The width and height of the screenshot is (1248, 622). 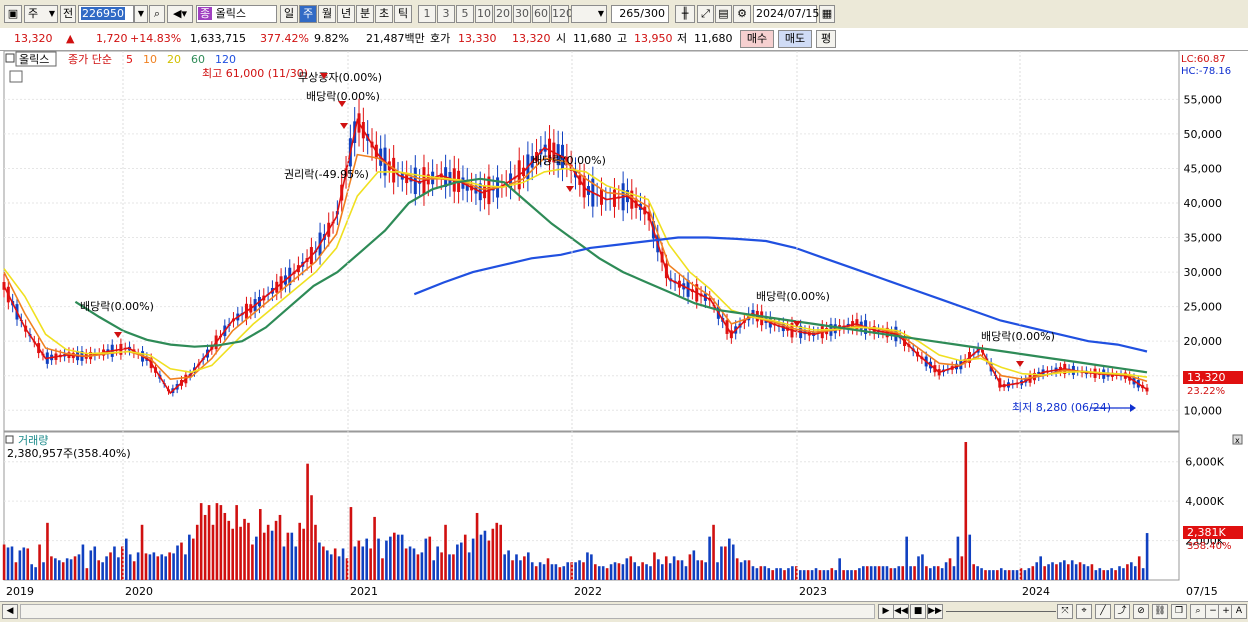 What do you see at coordinates (827, 14) in the screenshot?
I see `calendar-icon: ▦` at bounding box center [827, 14].